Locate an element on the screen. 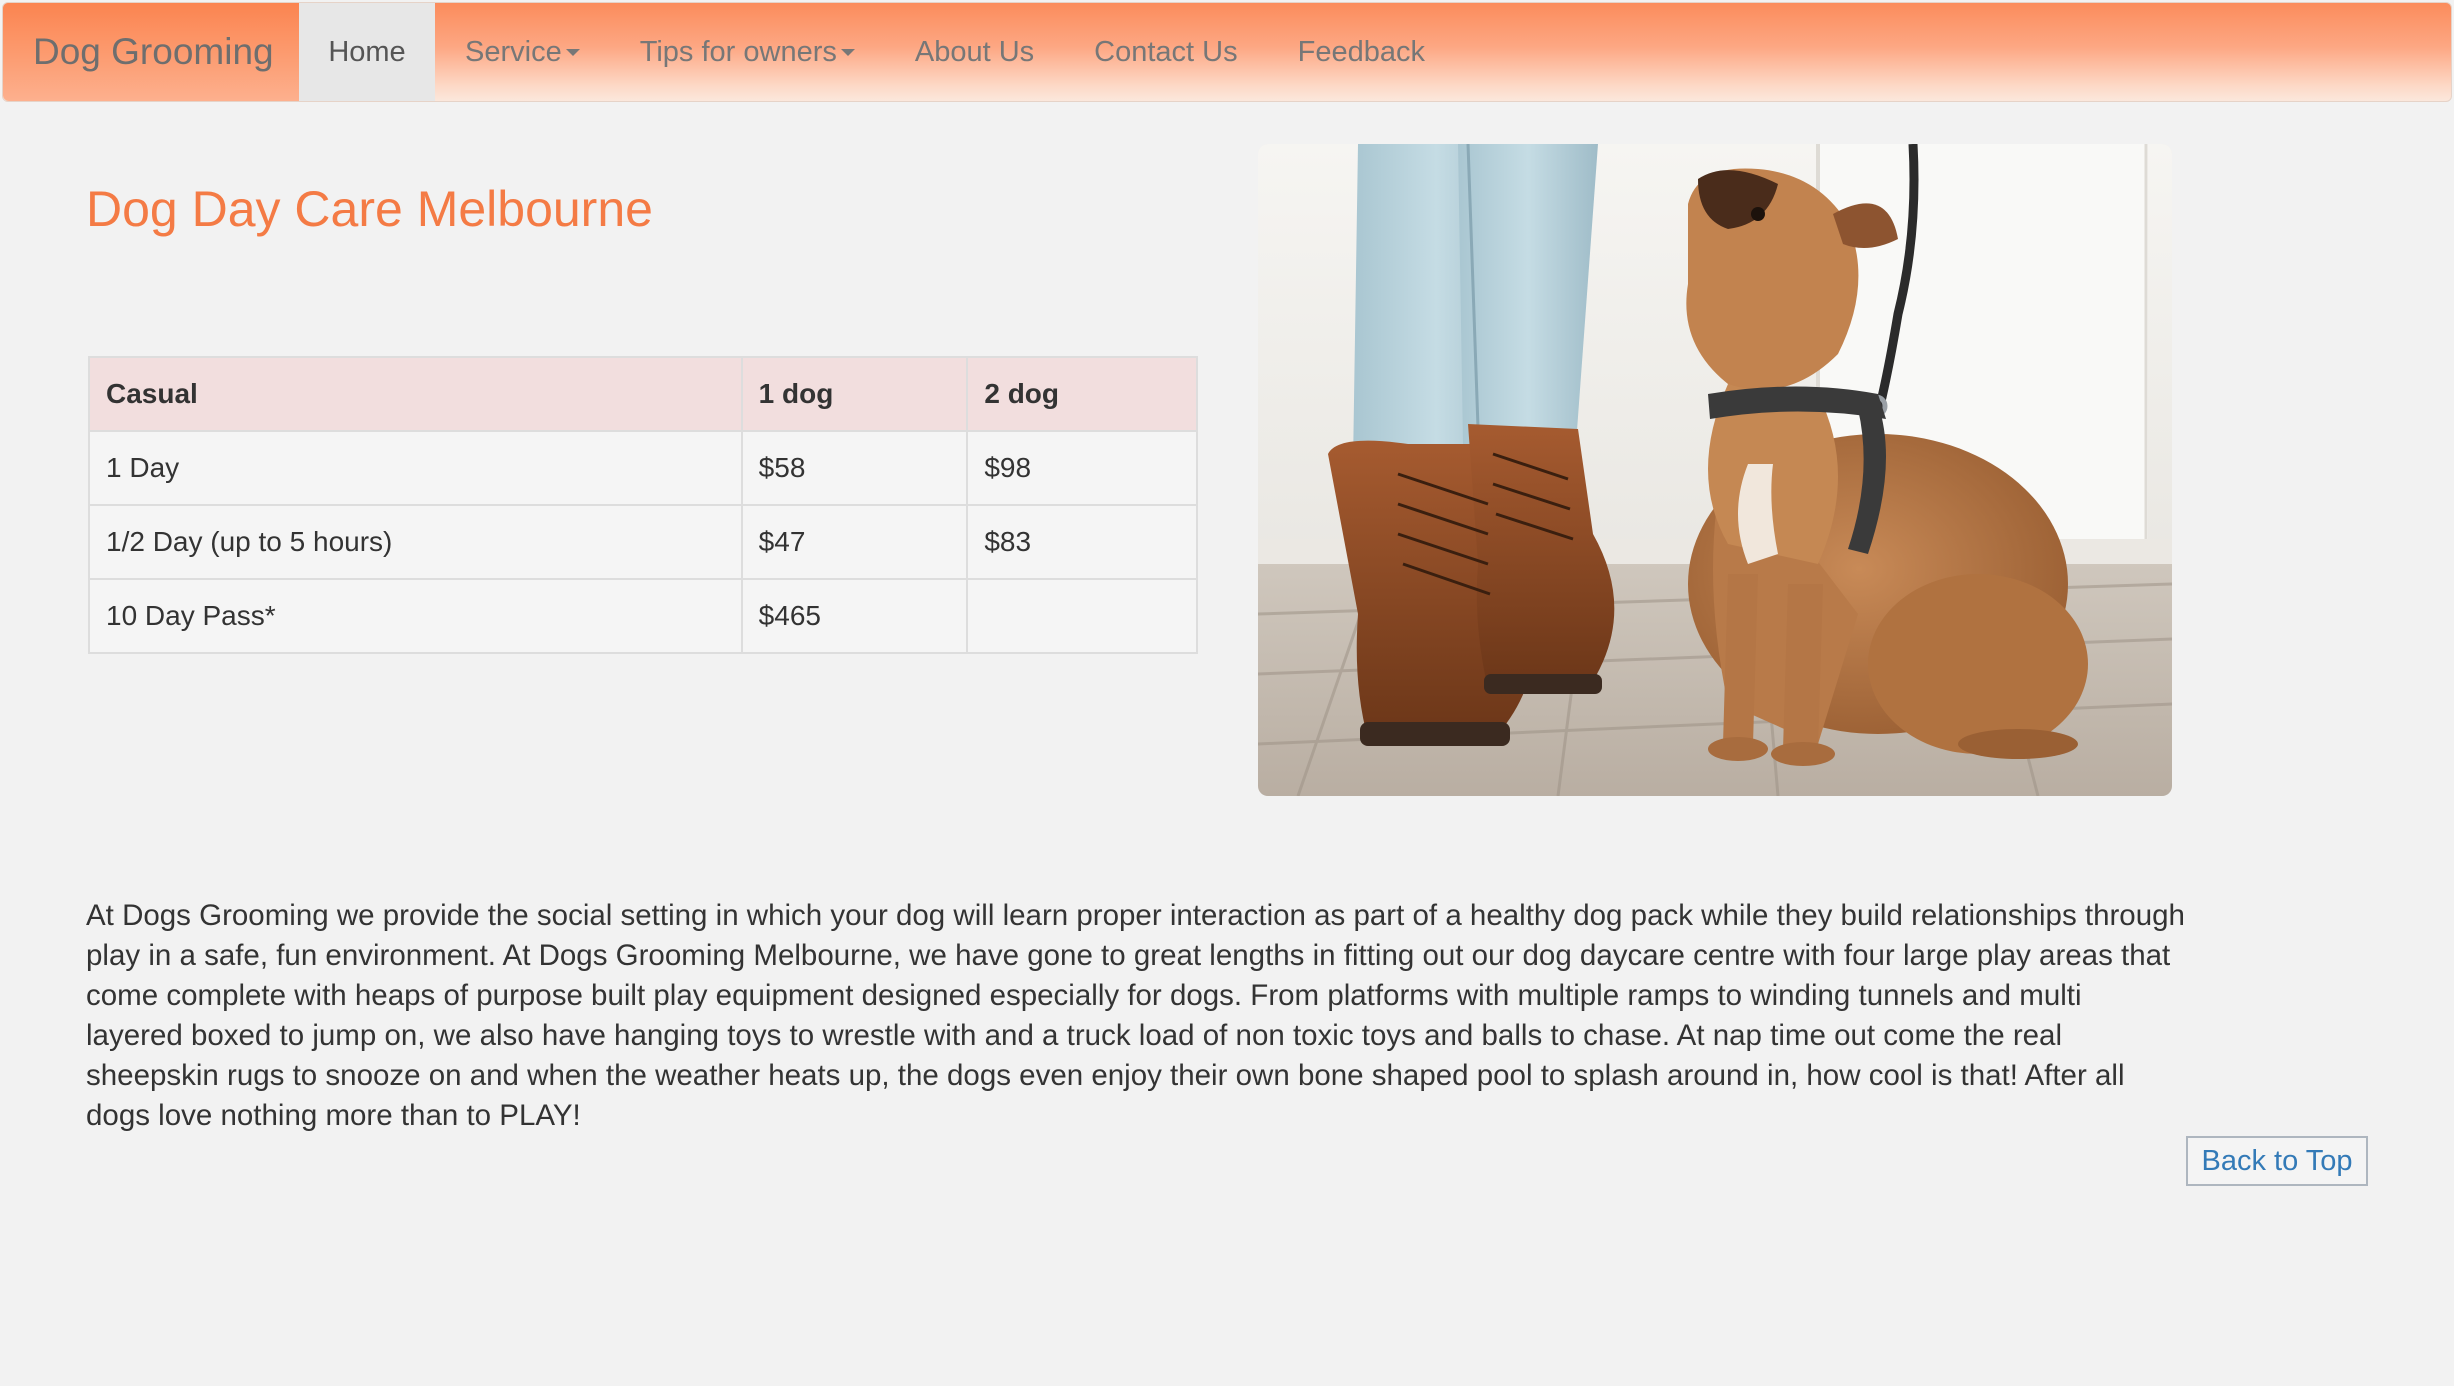  nav-item-about-us: About Us is located at coordinates (974, 52).